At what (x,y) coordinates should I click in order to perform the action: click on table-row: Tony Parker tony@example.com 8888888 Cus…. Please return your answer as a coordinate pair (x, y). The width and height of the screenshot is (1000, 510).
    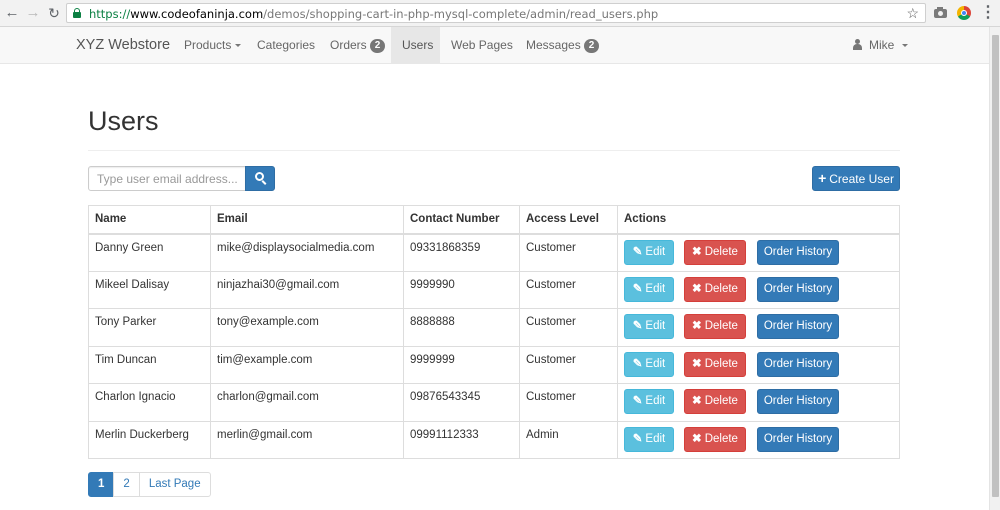
    Looking at the image, I should click on (494, 327).